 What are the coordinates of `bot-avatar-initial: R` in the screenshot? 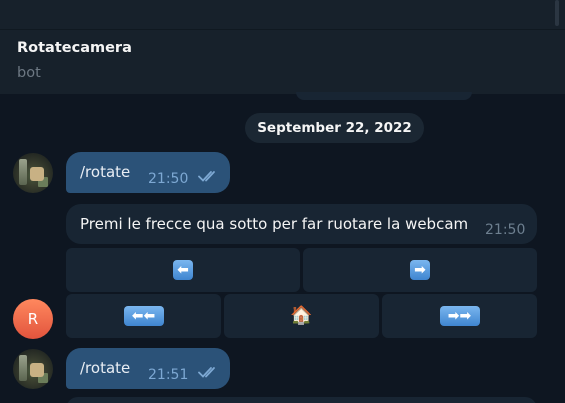 It's located at (33, 319).